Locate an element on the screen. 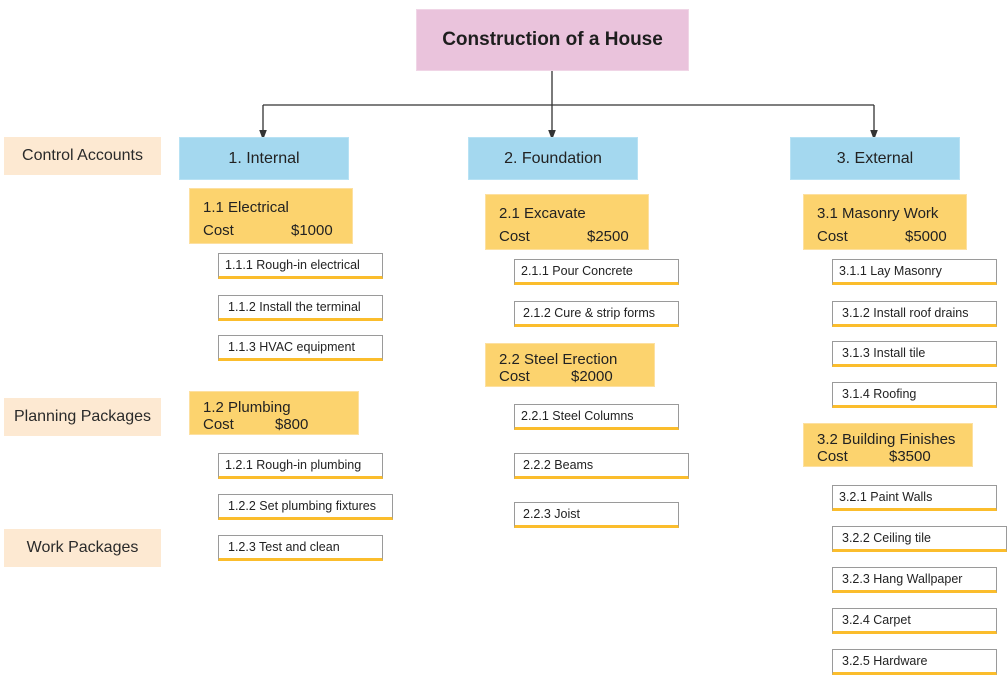 The width and height of the screenshot is (1008, 685). work-package: 2.2.1 Steel Columns is located at coordinates (596, 417).